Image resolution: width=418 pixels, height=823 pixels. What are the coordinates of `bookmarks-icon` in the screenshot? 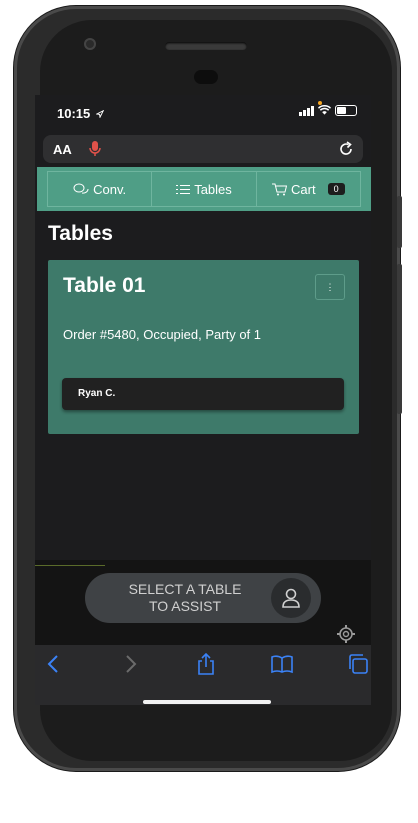 It's located at (282, 664).